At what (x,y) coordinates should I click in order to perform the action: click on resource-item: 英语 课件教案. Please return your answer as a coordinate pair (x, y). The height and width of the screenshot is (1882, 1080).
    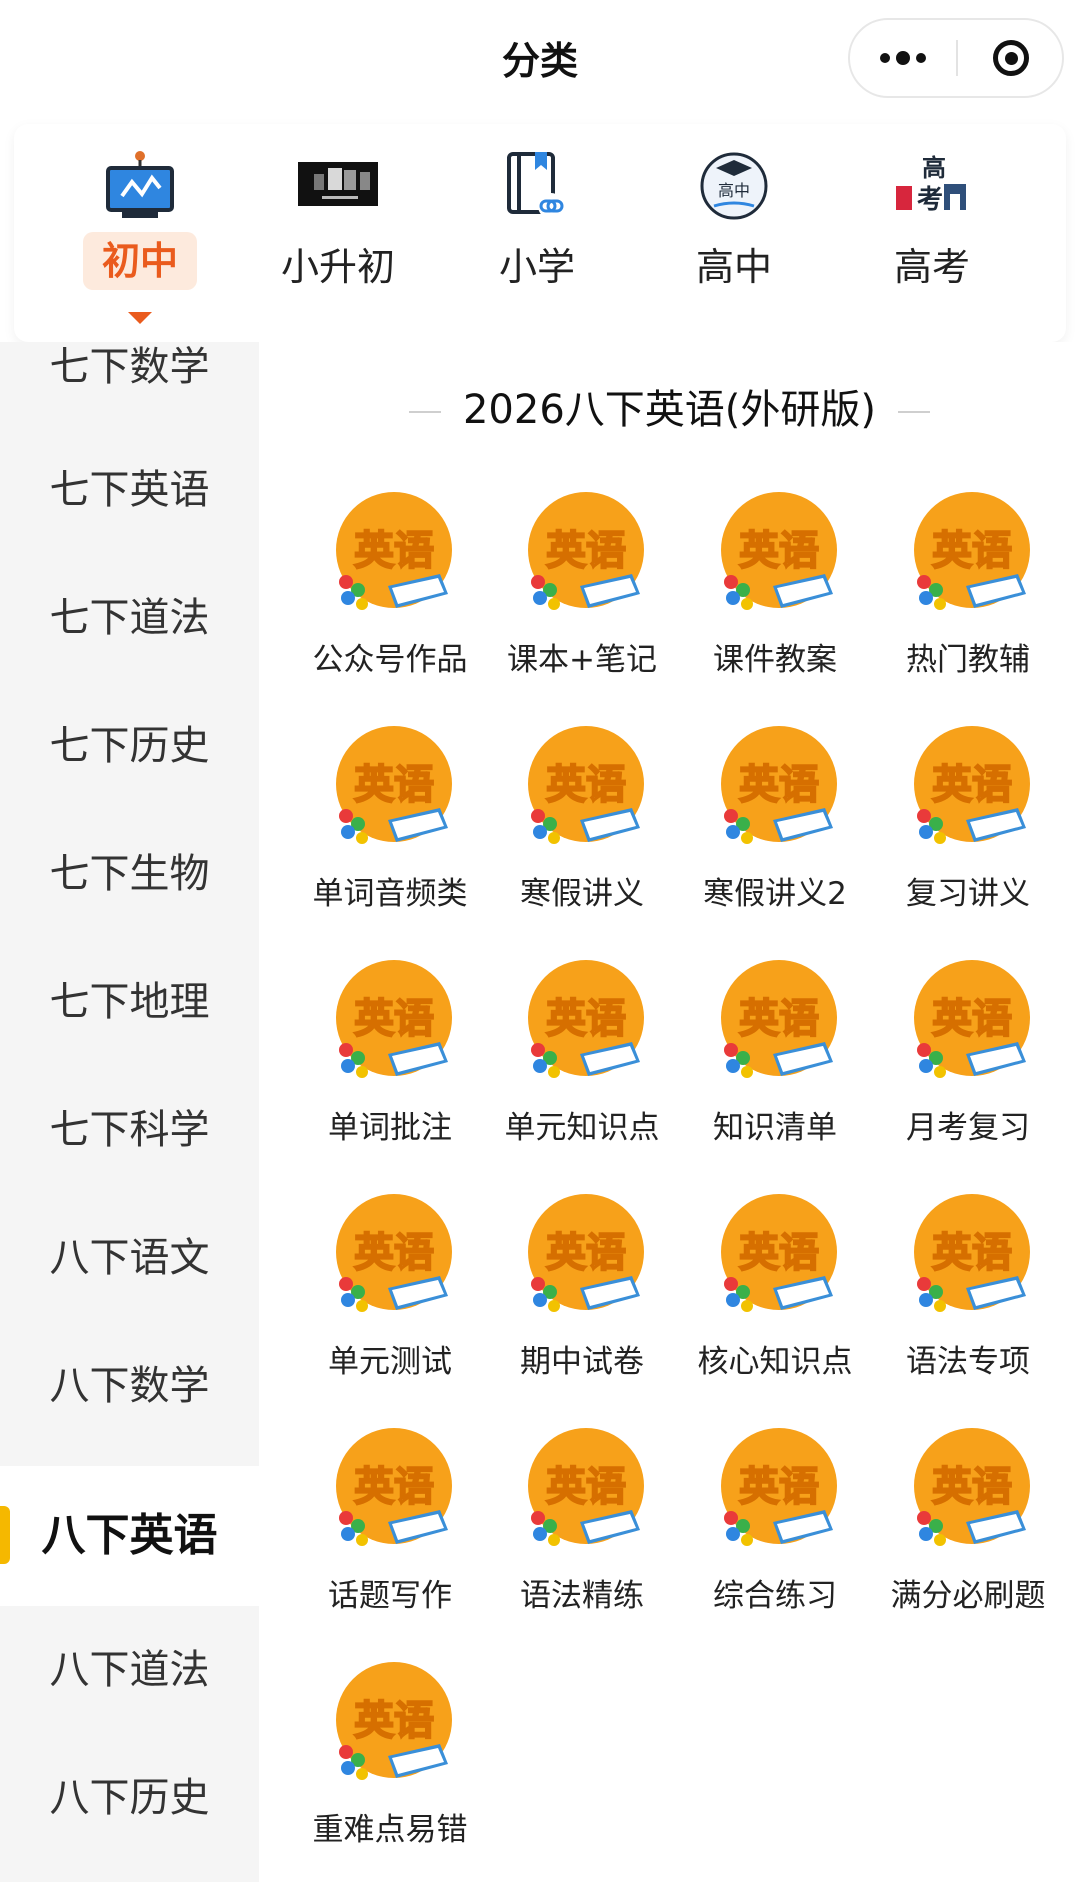
    Looking at the image, I should click on (775, 600).